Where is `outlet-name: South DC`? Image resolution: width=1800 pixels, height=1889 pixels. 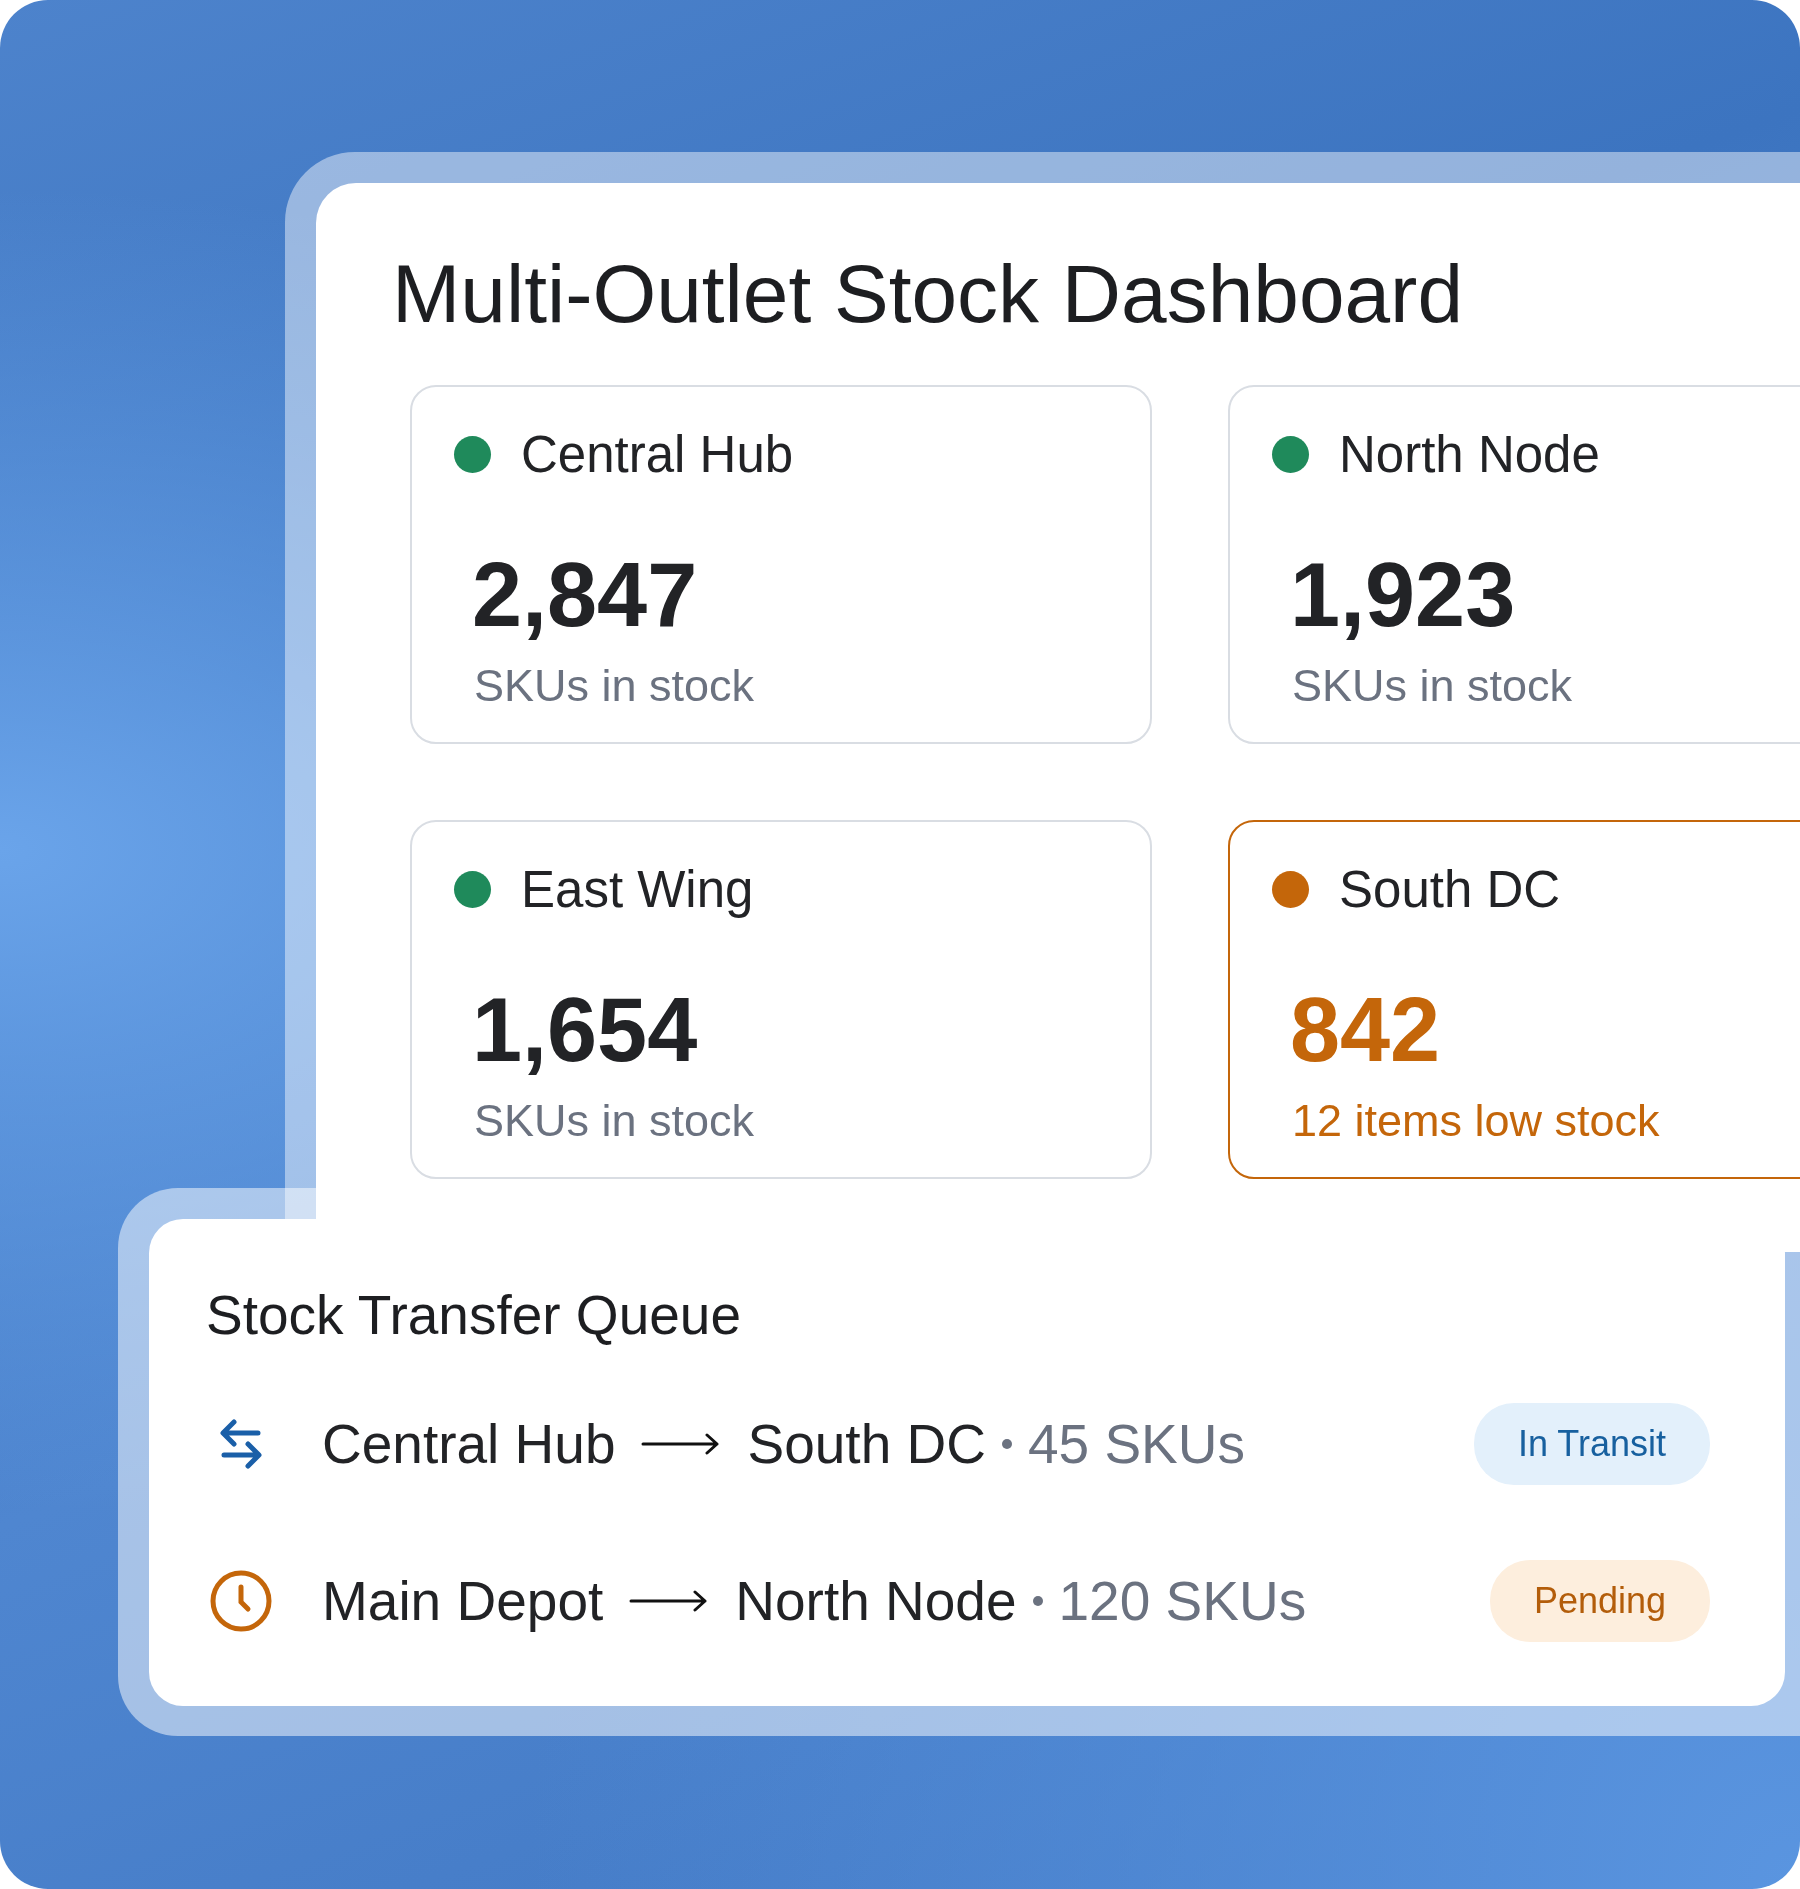 outlet-name: South DC is located at coordinates (1450, 890).